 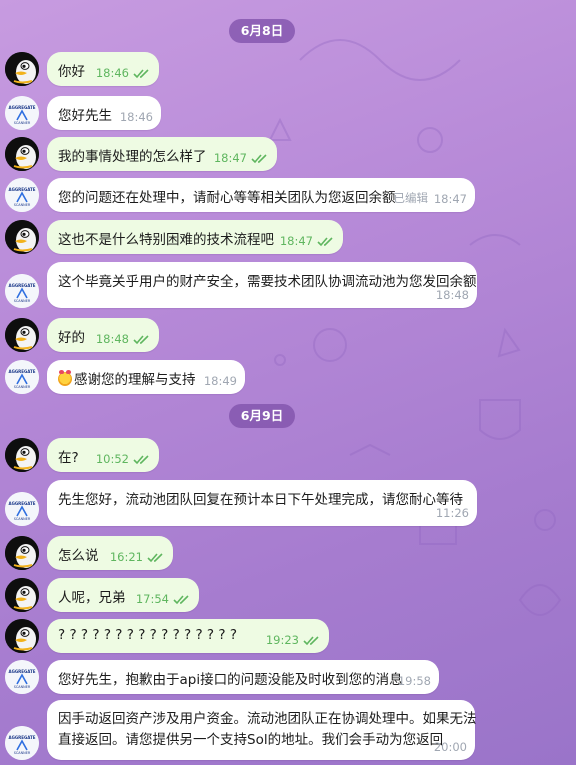 I want to click on message-timestamp: 19:23, so click(x=282, y=640).